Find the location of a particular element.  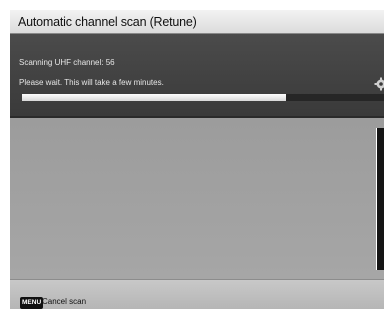

footer-bar: MENU Cancel scan is located at coordinates (197, 294).